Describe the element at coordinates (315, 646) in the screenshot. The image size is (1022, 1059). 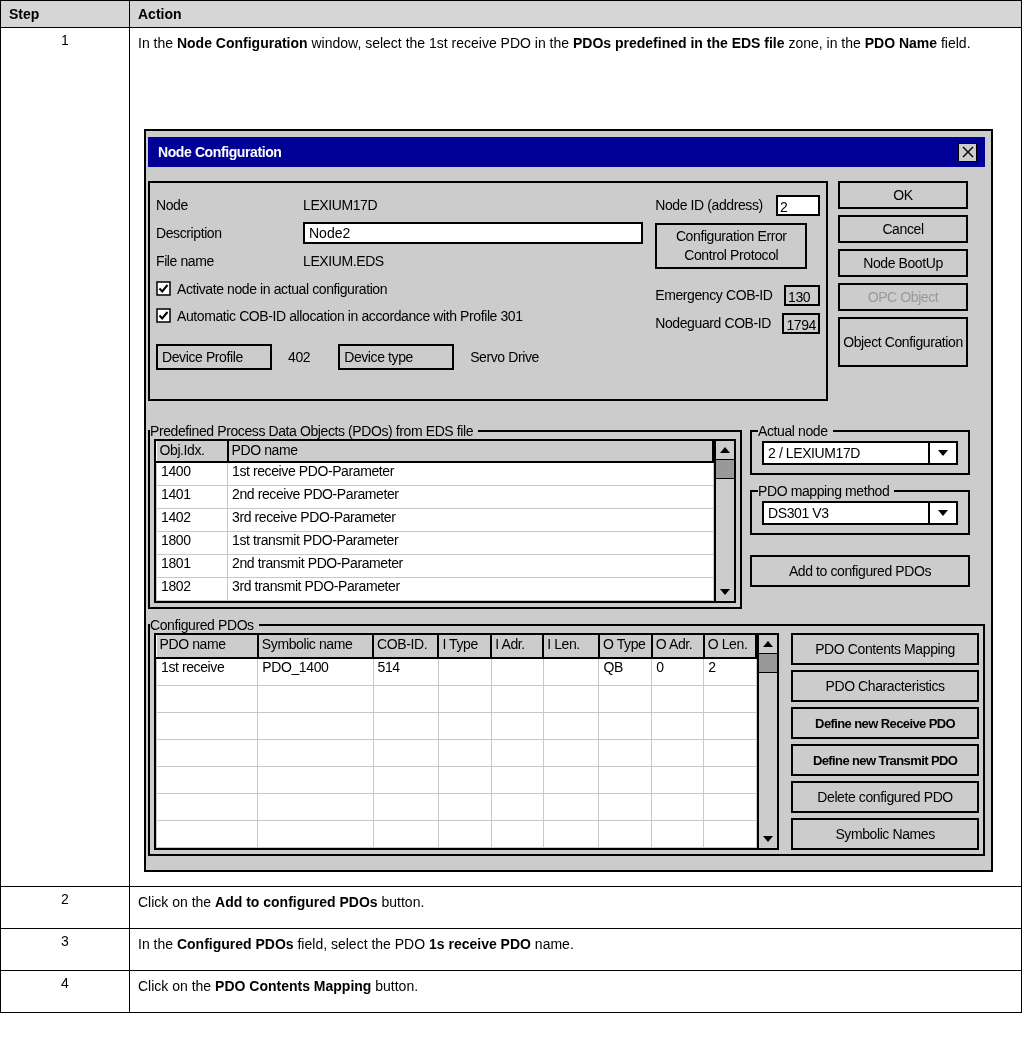
I see `column-header: Symbolic name` at that location.